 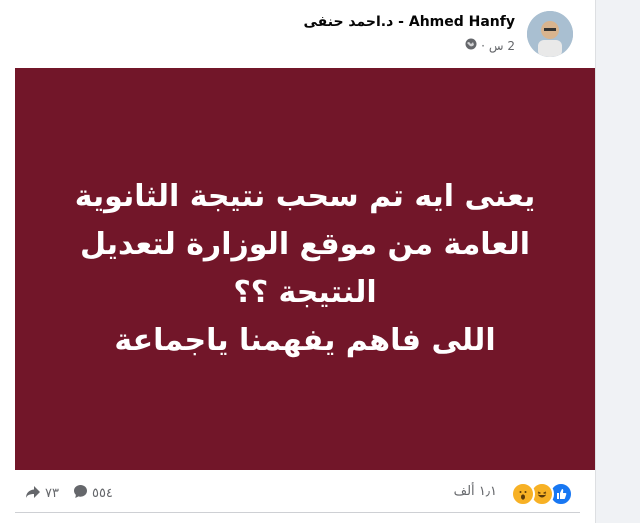 What do you see at coordinates (542, 494) in the screenshot?
I see `reaction-icons` at bounding box center [542, 494].